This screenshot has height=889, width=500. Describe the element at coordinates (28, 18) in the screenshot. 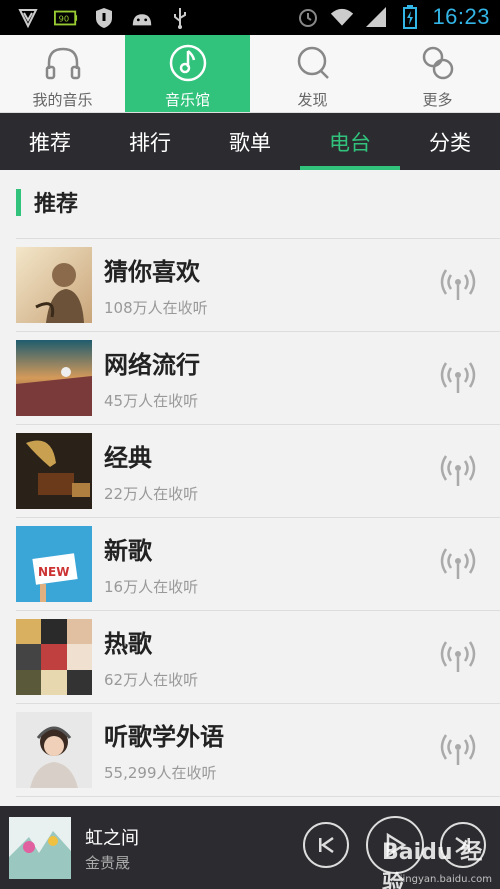

I see `shield-v-icon` at that location.